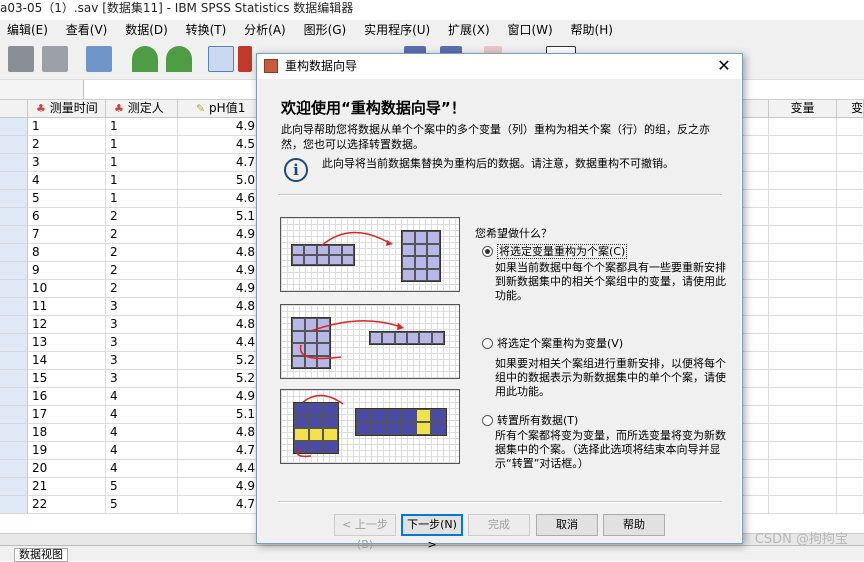  Describe the element at coordinates (499, 525) in the screenshot. I see `finish-button: 完成` at that location.